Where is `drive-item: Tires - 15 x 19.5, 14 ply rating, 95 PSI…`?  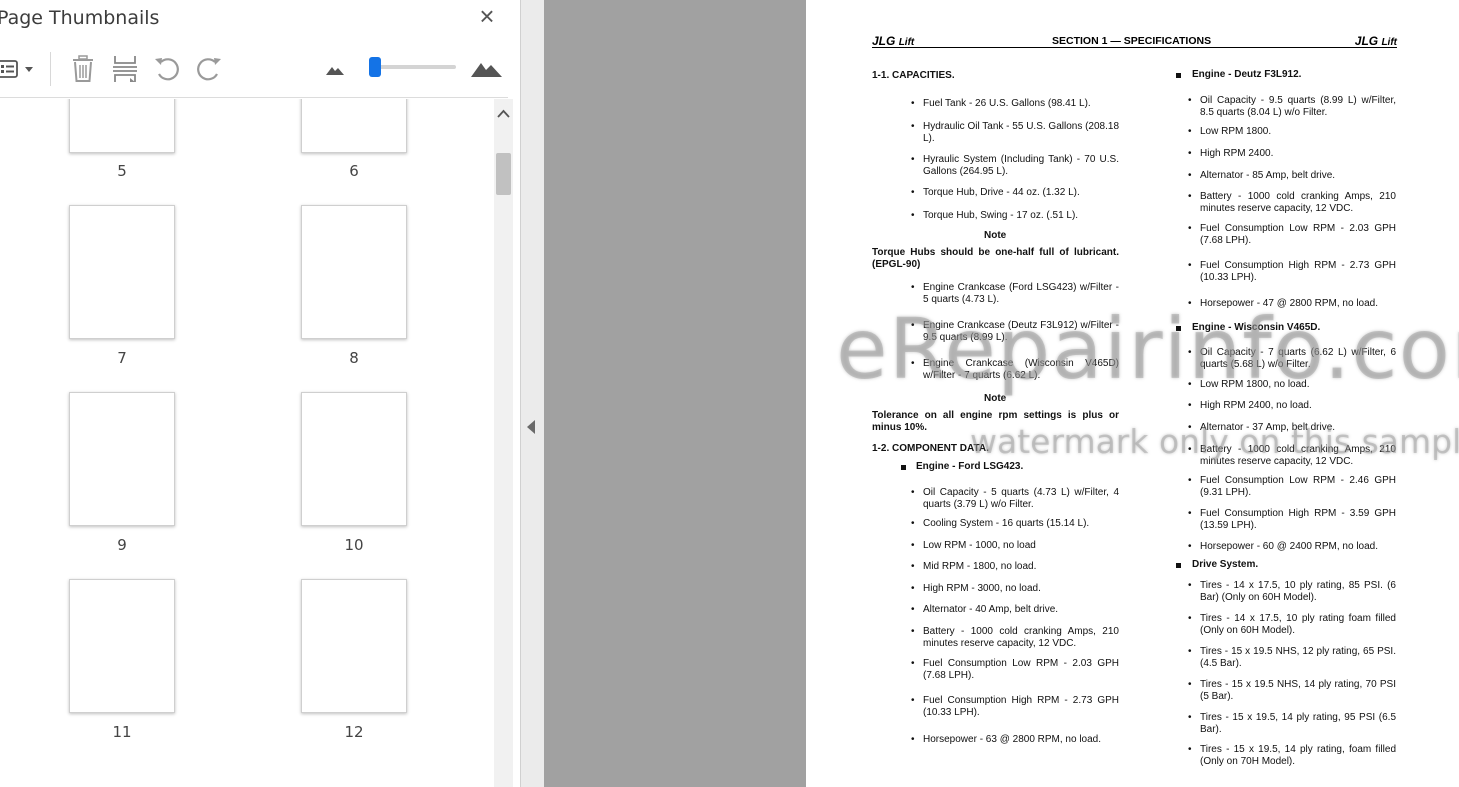 drive-item: Tires - 15 x 19.5, 14 ply rating, 95 PSI… is located at coordinates (1298, 723).